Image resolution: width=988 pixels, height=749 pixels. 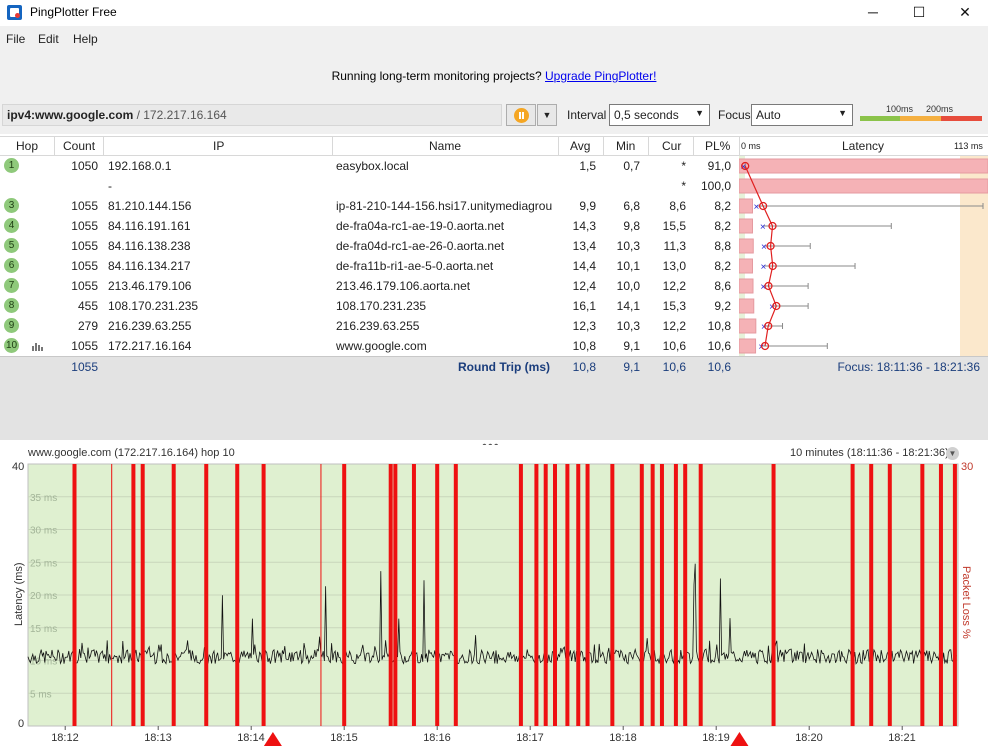 What do you see at coordinates (600, 76) in the screenshot?
I see `upgrade-link: Upgrade PingPlotter!` at bounding box center [600, 76].